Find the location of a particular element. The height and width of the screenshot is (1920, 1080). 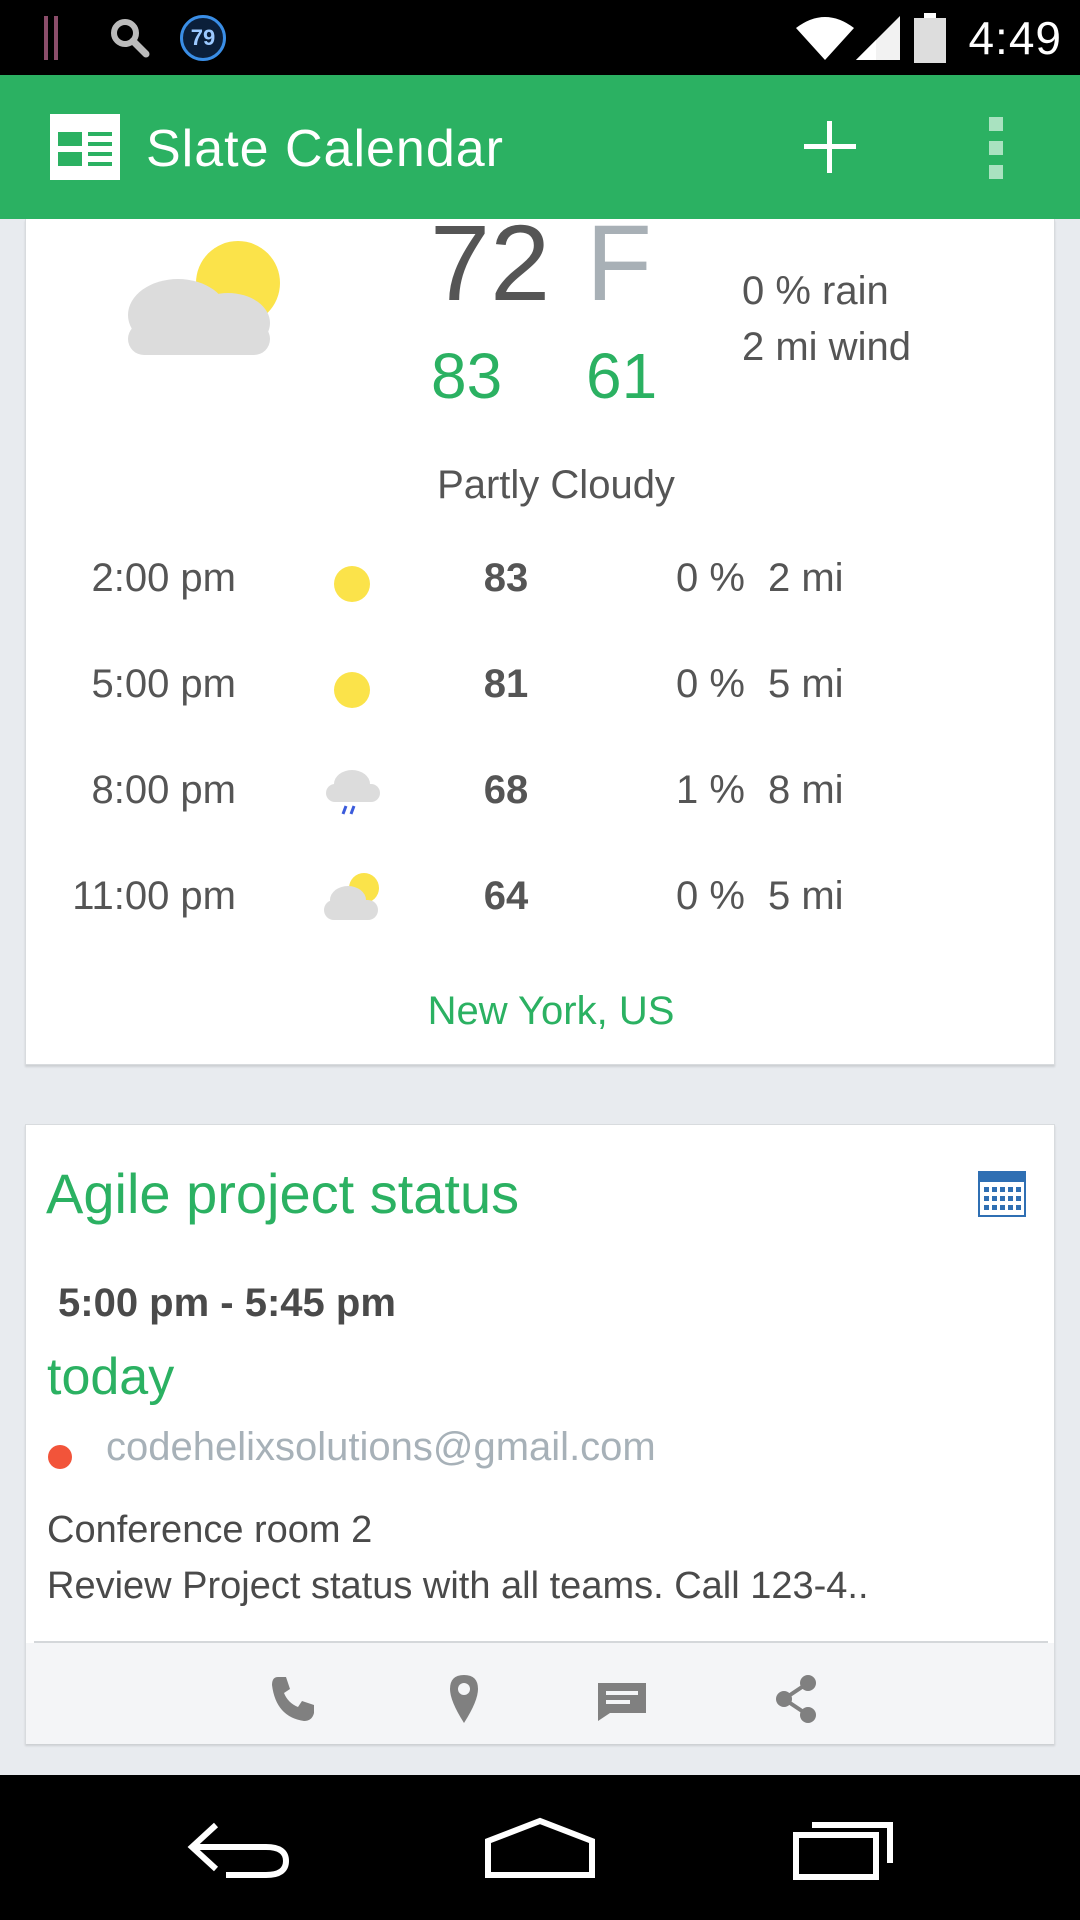

search-icon is located at coordinates (130, 38).